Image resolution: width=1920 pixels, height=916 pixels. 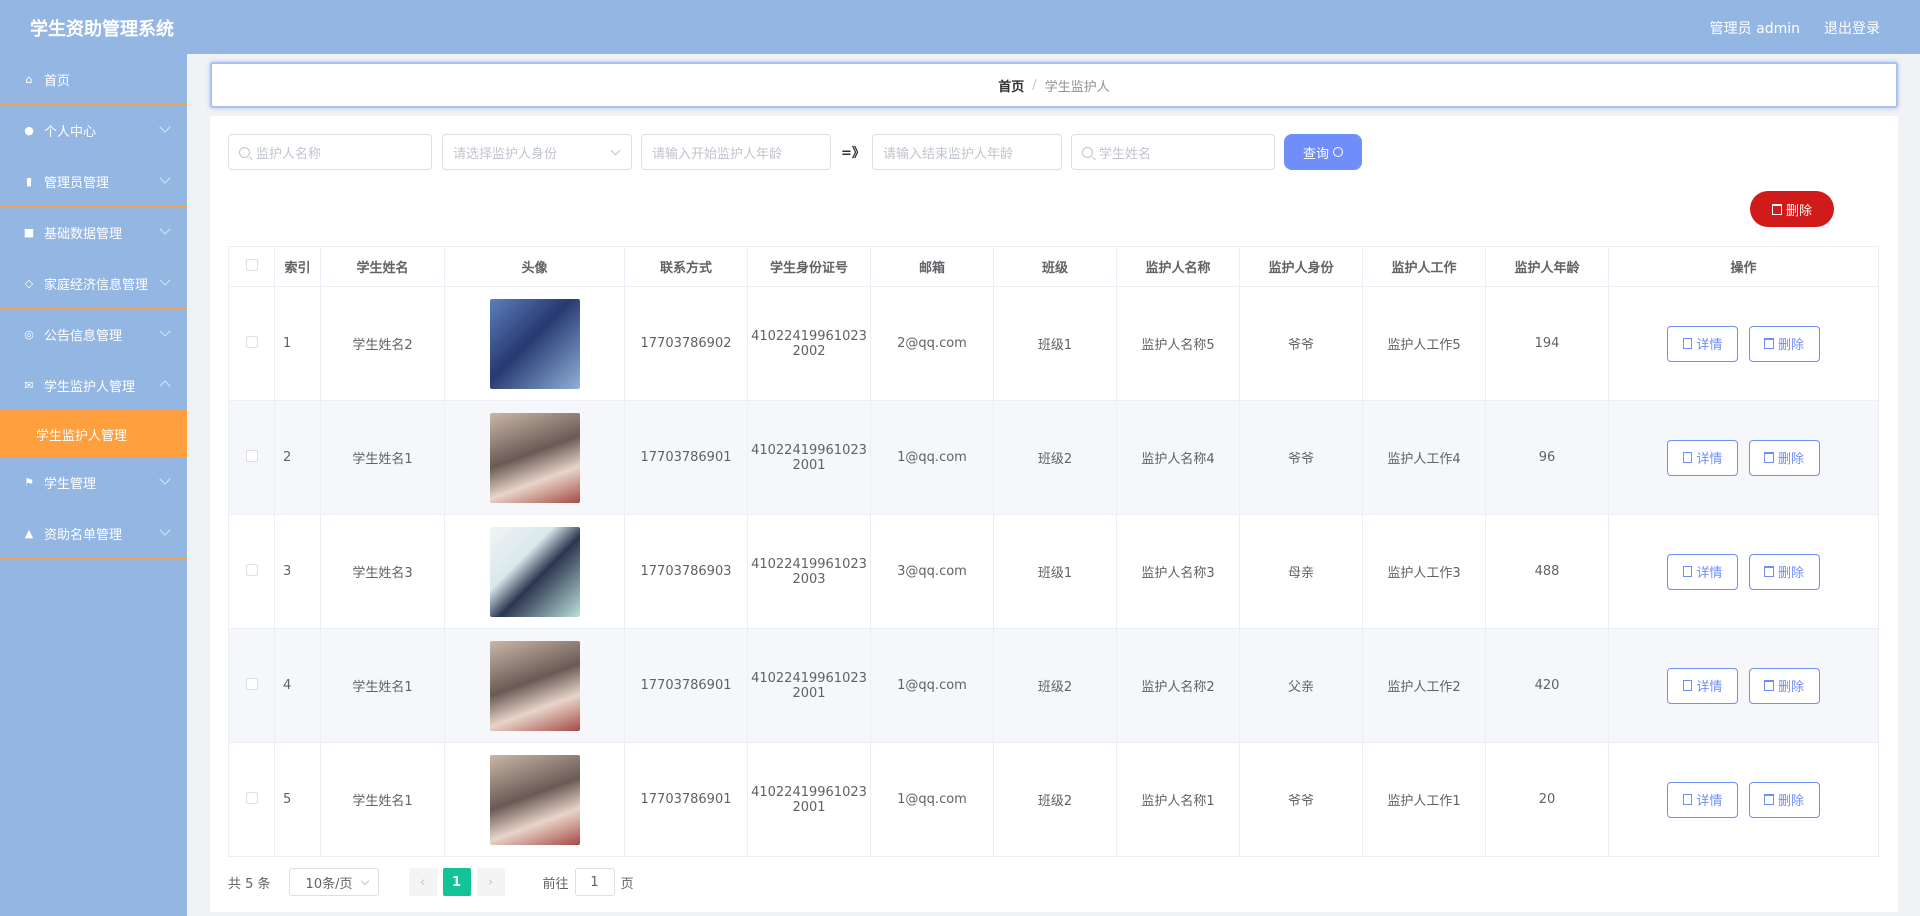 I want to click on select-all-checkbox, so click(x=251, y=264).